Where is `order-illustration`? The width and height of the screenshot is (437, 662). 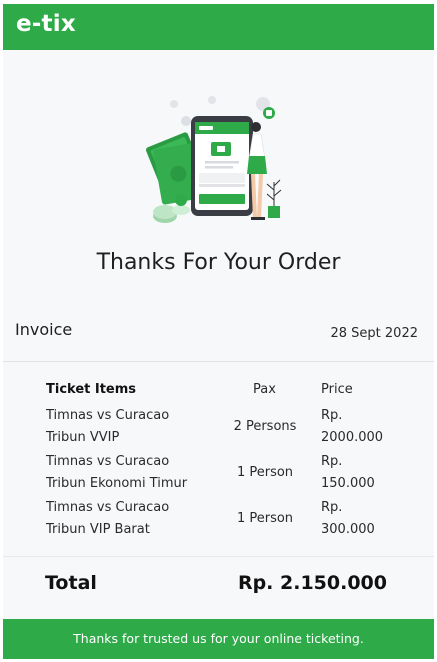
order-illustration is located at coordinates (218, 161).